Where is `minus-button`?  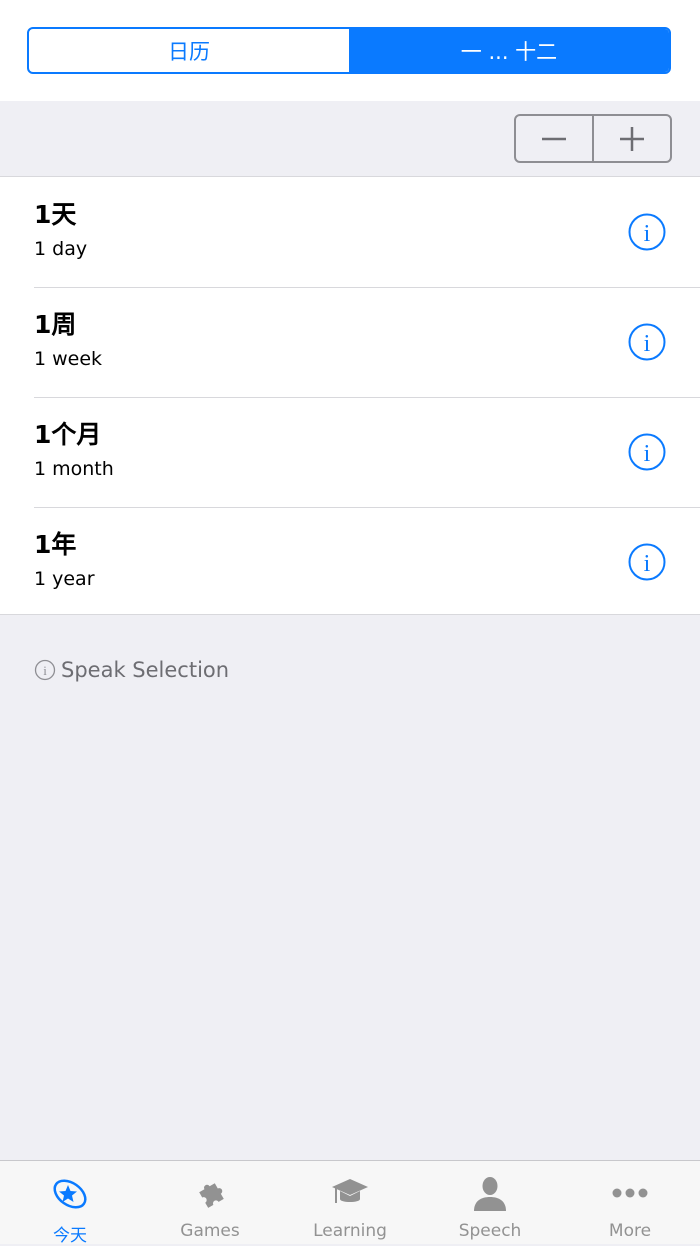
minus-button is located at coordinates (554, 138).